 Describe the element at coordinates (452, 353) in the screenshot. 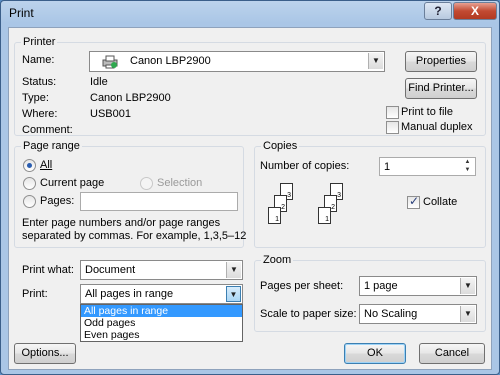

I see `cancel-button: Cancel` at that location.